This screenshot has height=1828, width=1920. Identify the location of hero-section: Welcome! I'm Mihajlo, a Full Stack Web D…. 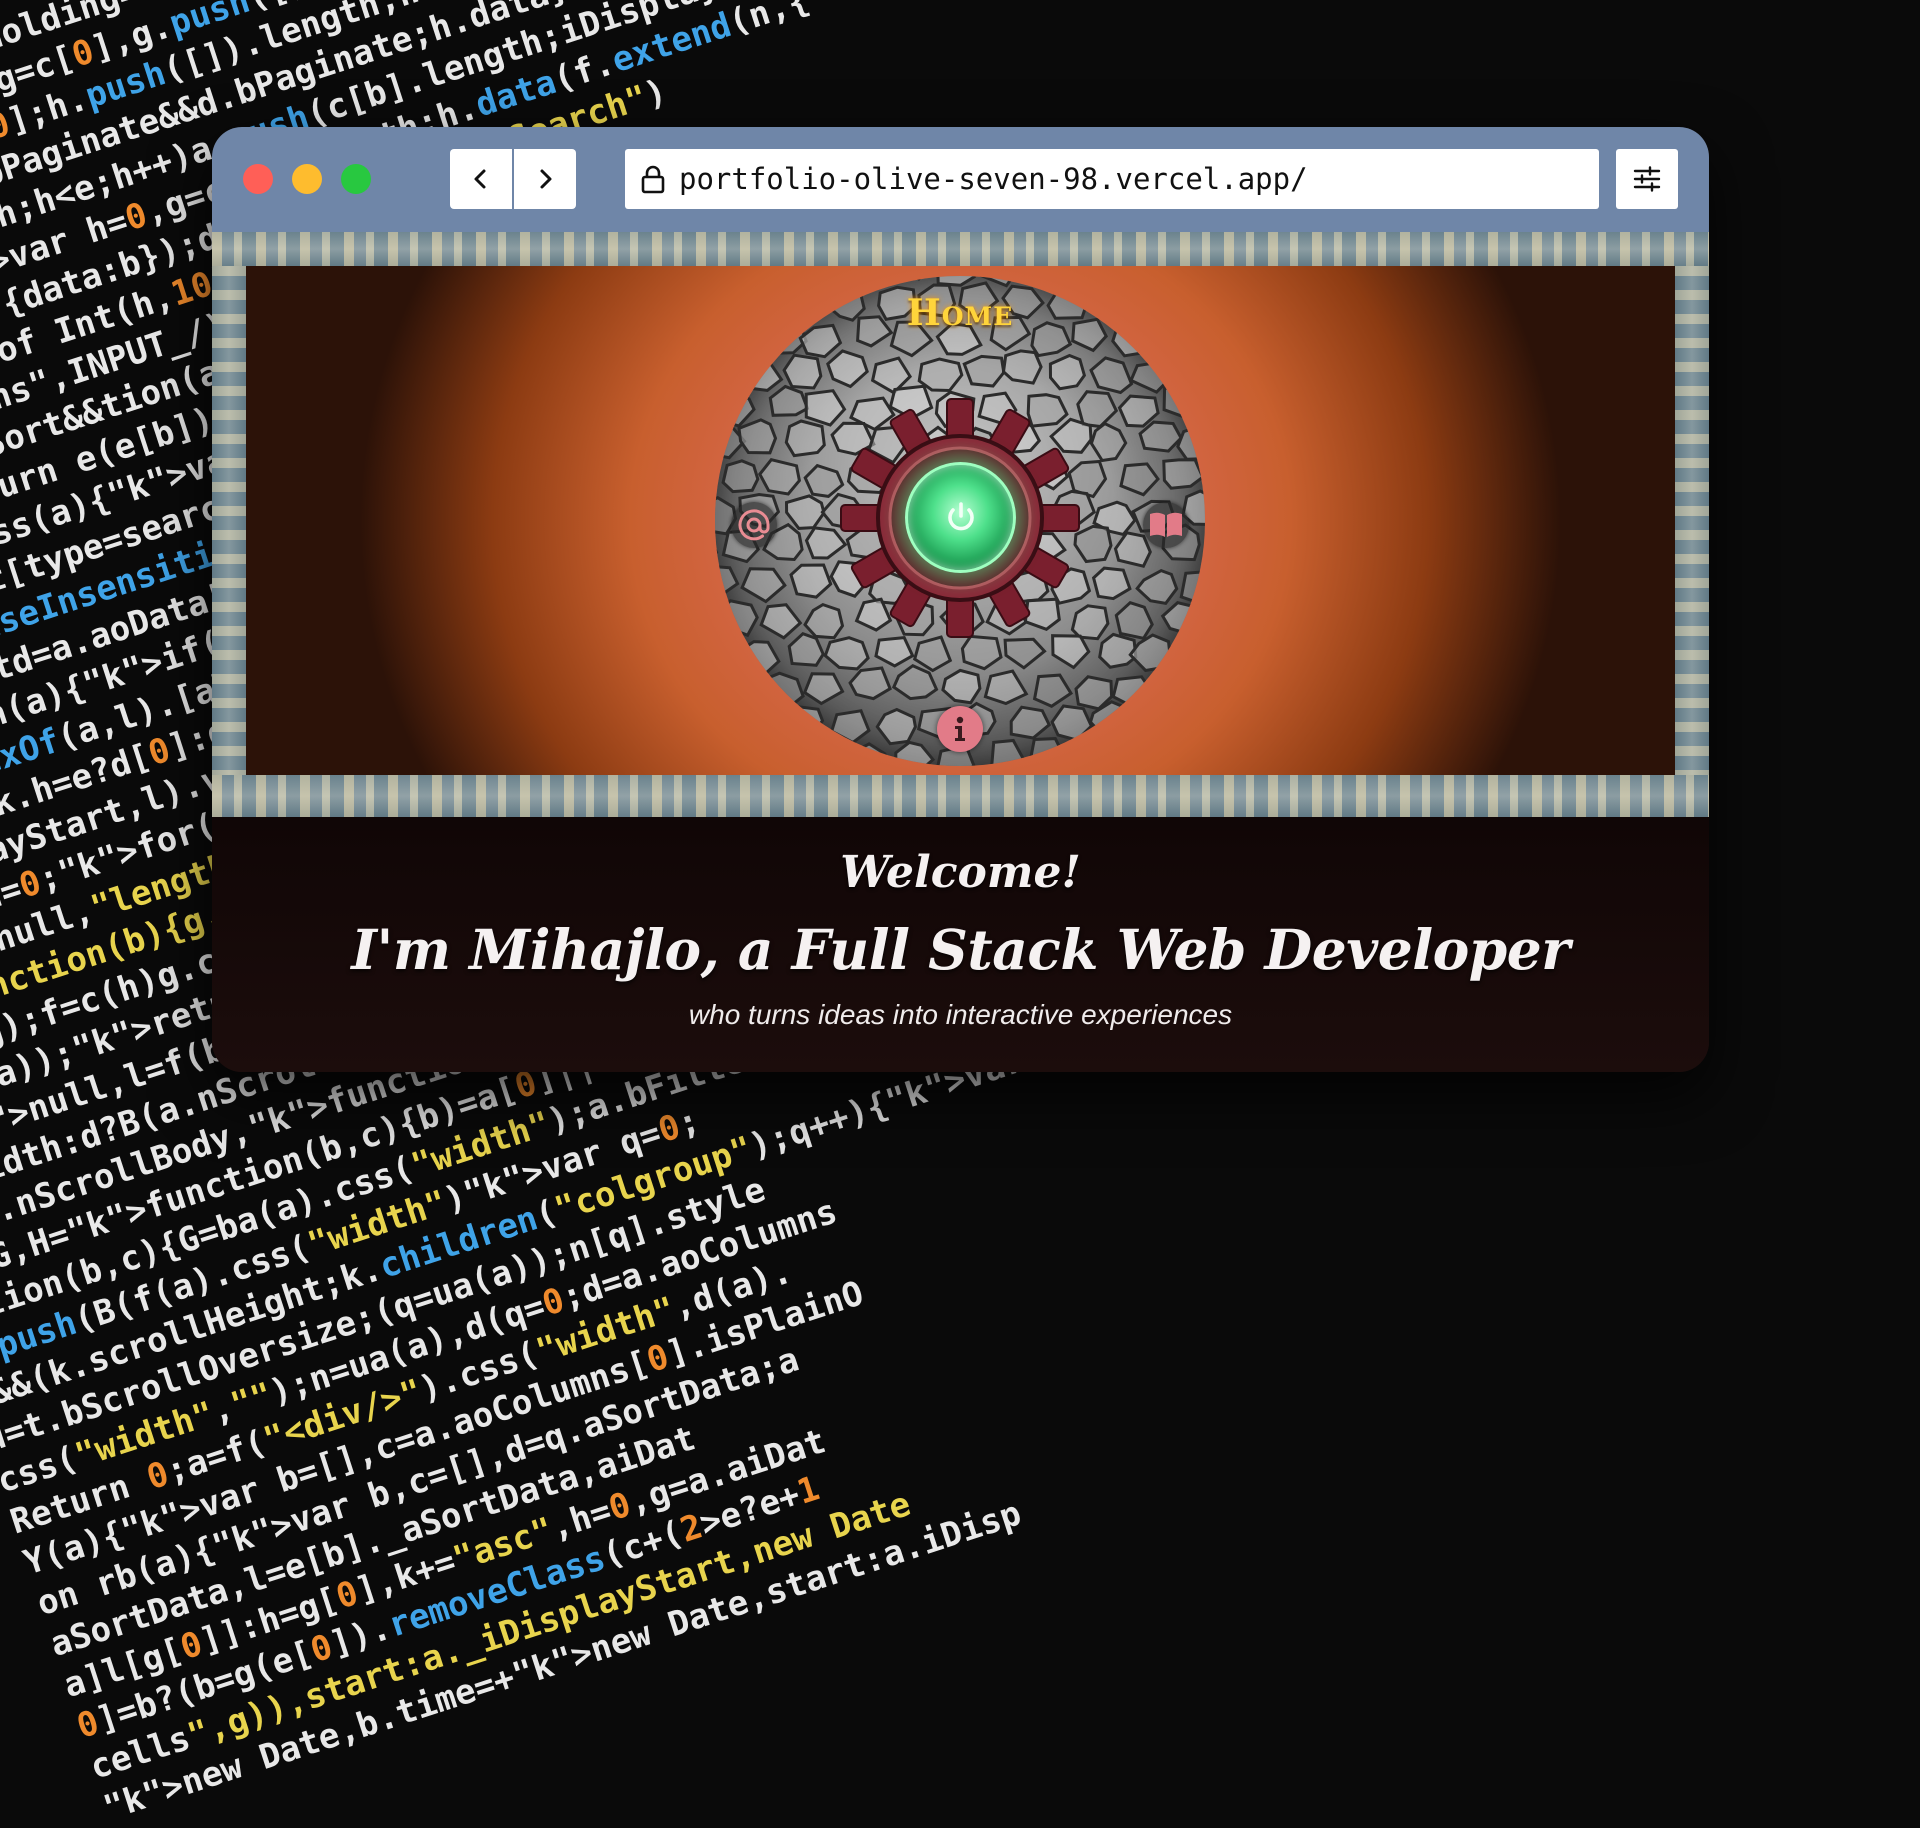
(960, 944).